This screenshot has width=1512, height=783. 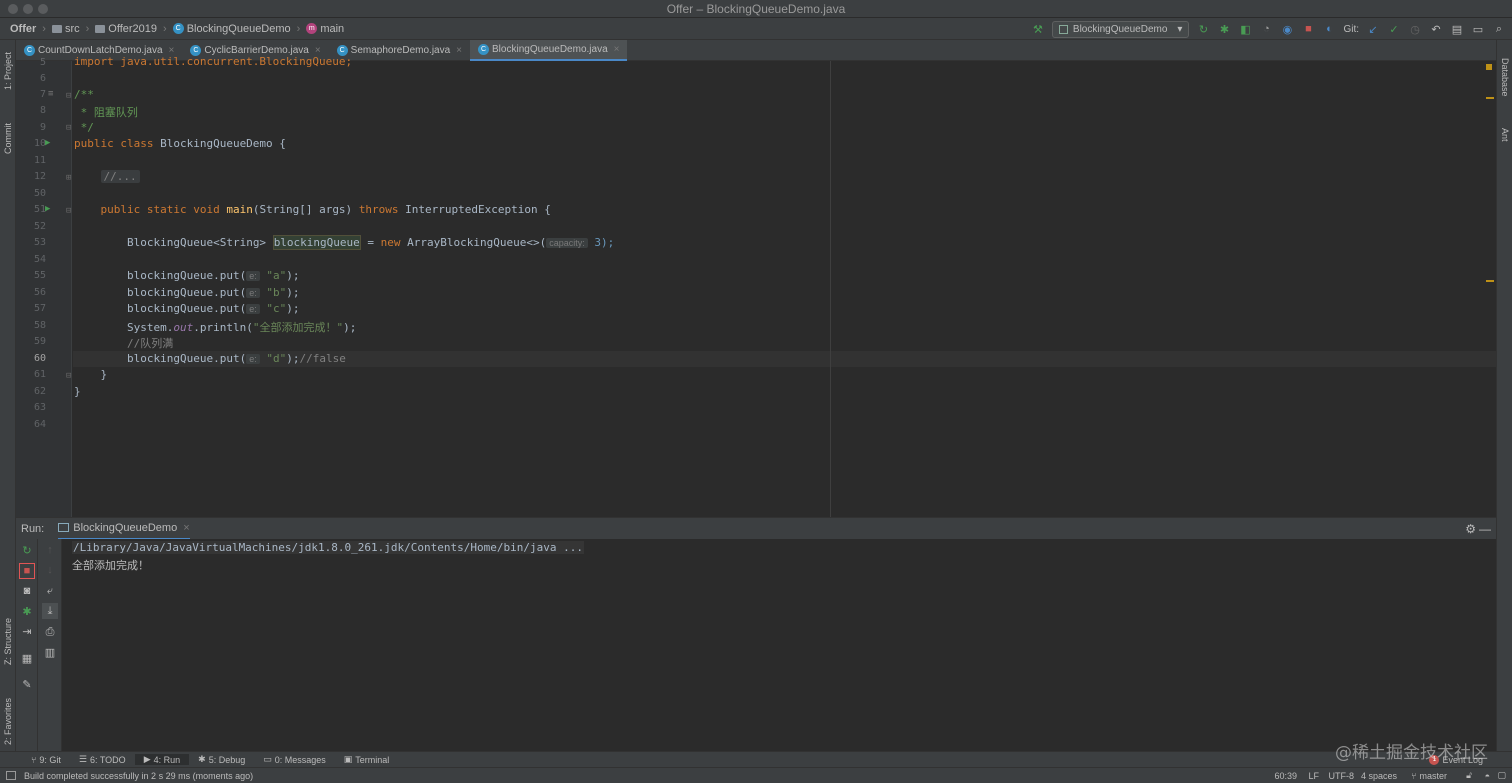 What do you see at coordinates (1394, 29) in the screenshot?
I see `git-commit-check-icon: ✓` at bounding box center [1394, 29].